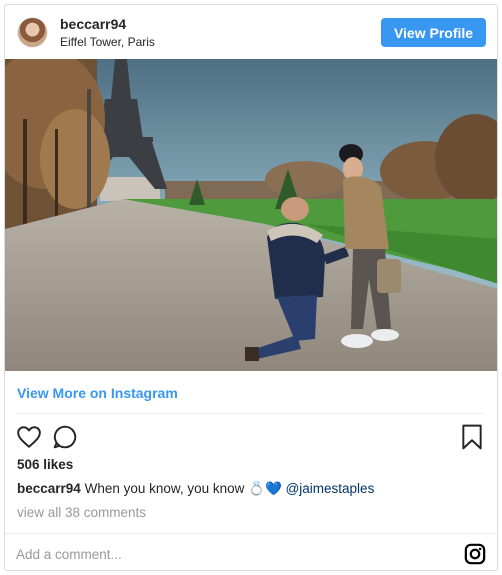 This screenshot has height=575, width=502. Describe the element at coordinates (164, 488) in the screenshot. I see `caption-text: When you know, you know` at that location.